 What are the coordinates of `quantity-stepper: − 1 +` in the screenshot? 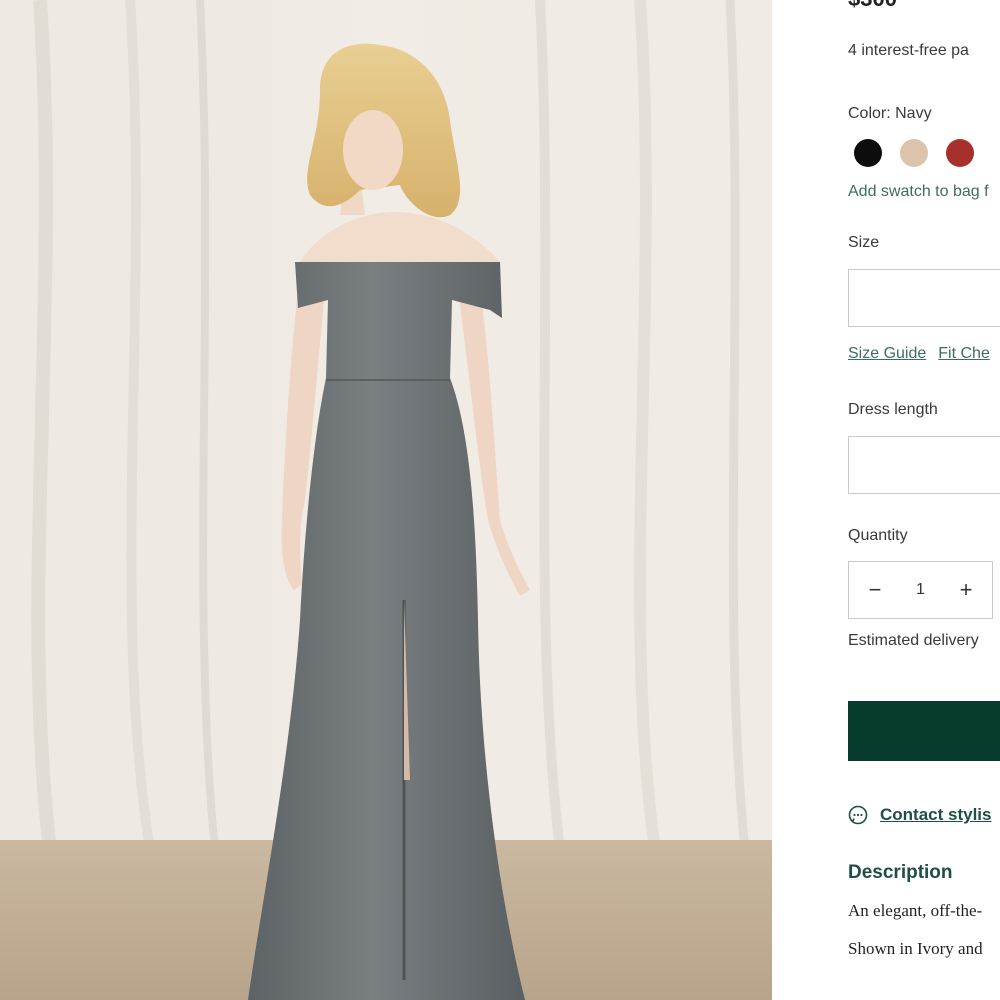 It's located at (920, 590).